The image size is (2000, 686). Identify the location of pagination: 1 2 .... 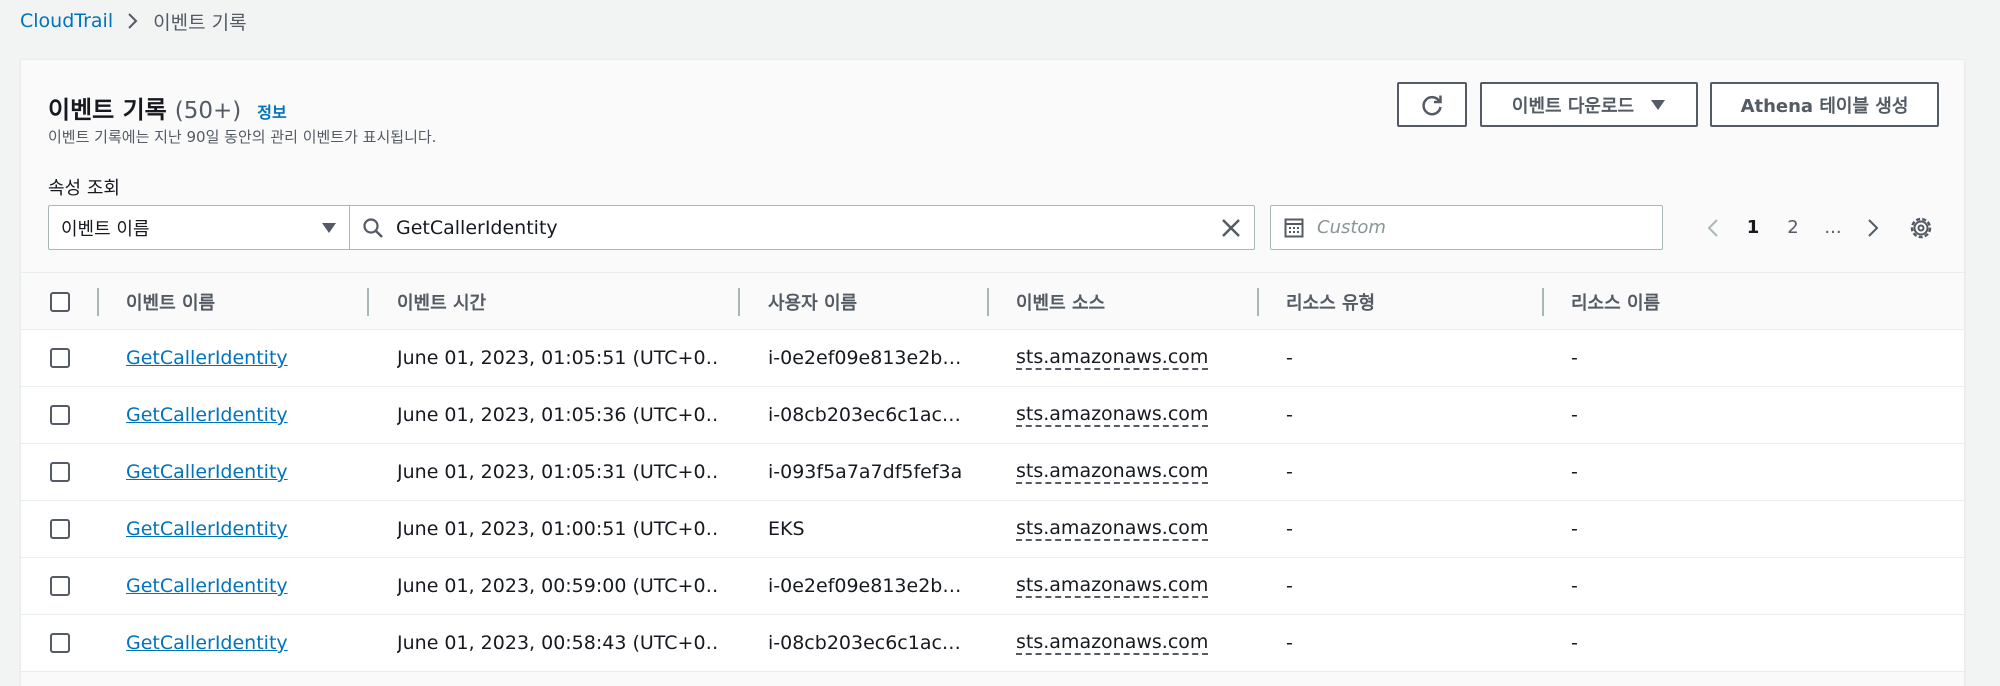
(1793, 227).